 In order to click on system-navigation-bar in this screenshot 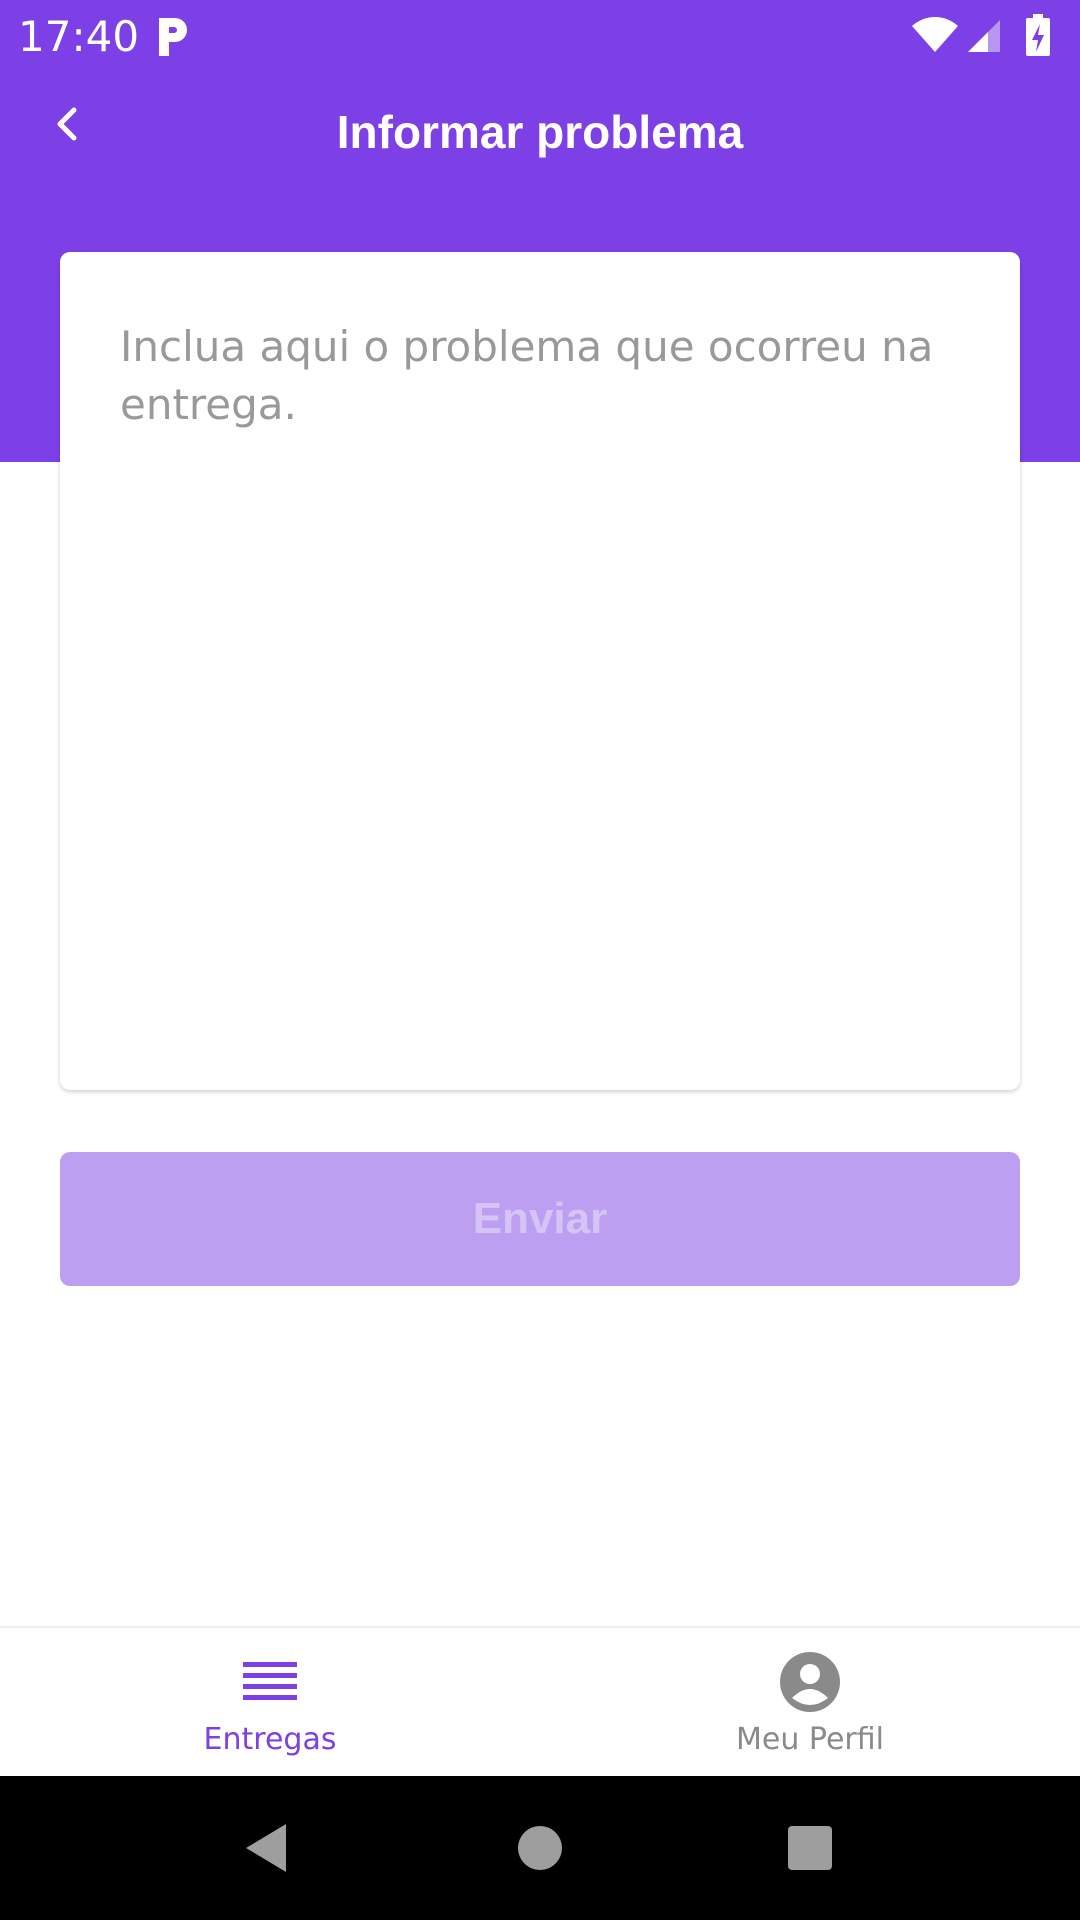, I will do `click(540, 1848)`.